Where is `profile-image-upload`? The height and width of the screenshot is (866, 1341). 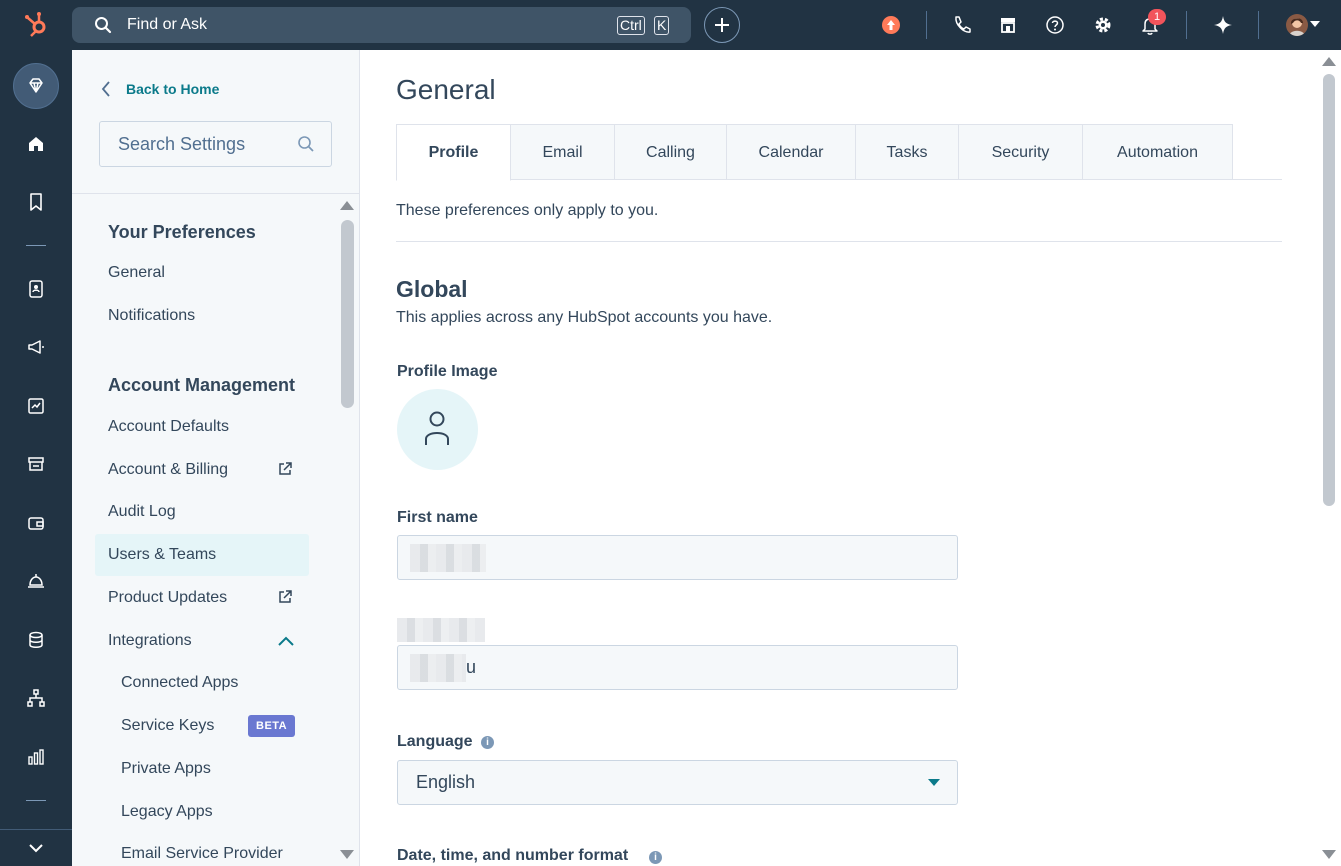 profile-image-upload is located at coordinates (437, 429).